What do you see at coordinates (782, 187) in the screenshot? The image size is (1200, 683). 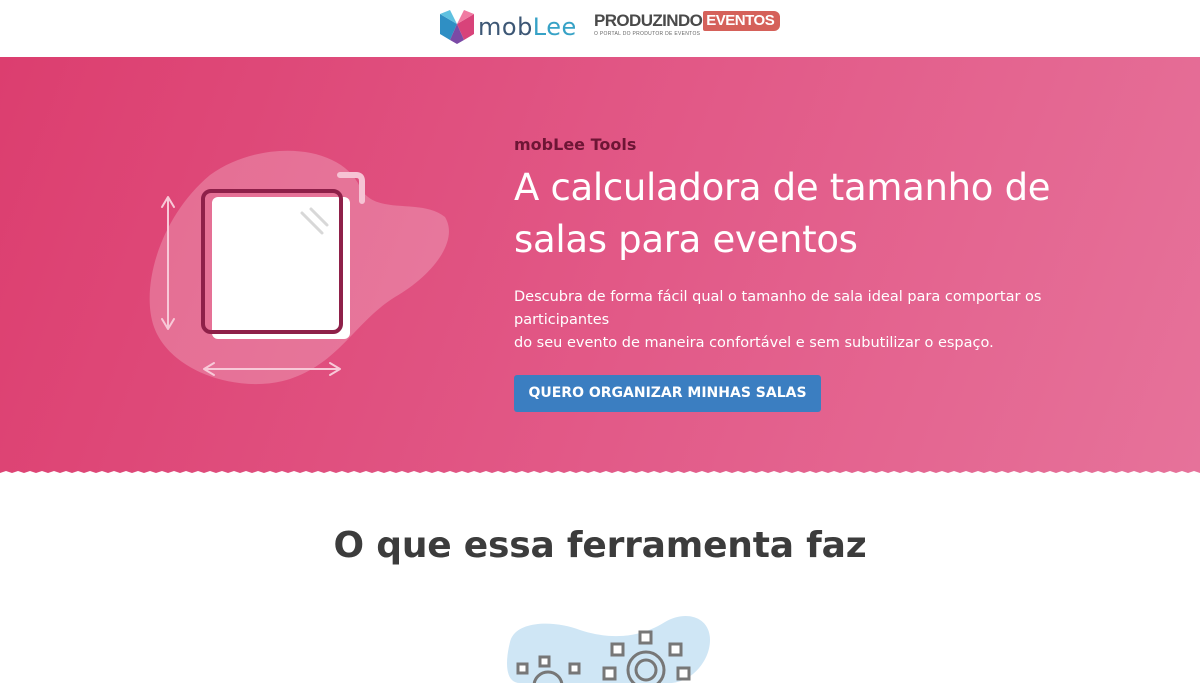 I see `hero-title-line-1: A calculadora de tamanho de` at bounding box center [782, 187].